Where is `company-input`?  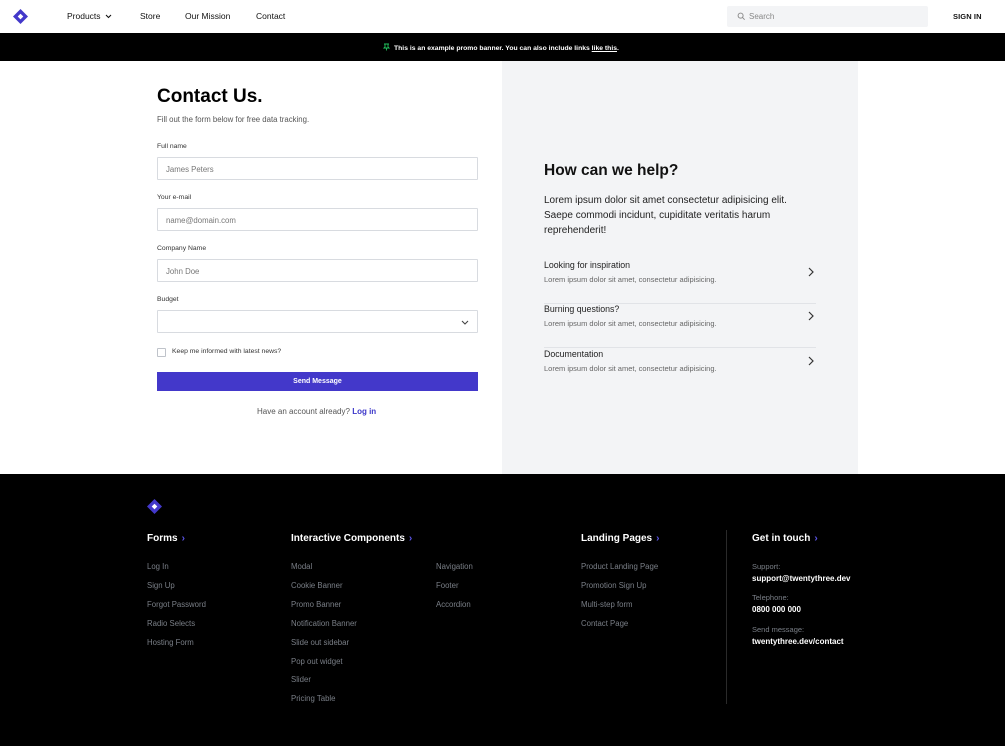 company-input is located at coordinates (316, 271).